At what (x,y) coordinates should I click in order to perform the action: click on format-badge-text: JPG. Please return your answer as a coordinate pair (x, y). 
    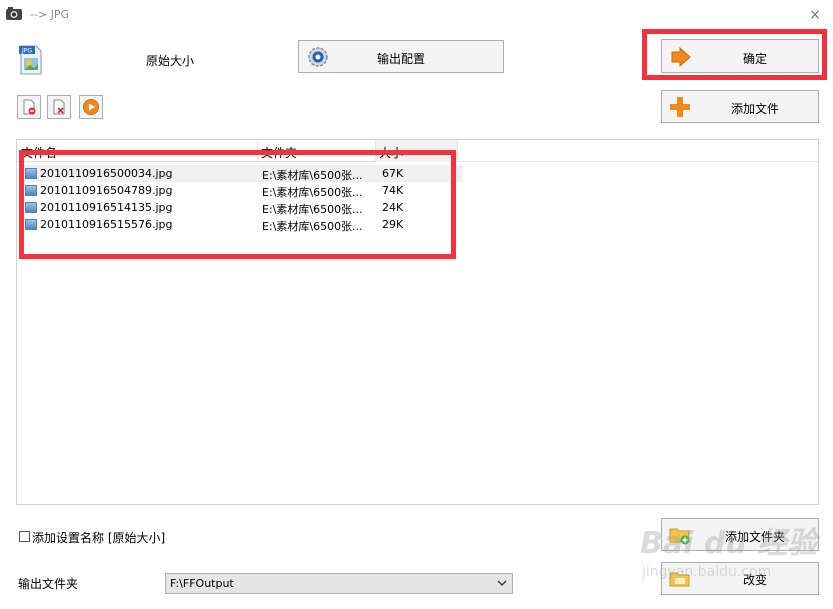
    Looking at the image, I should click on (26, 51).